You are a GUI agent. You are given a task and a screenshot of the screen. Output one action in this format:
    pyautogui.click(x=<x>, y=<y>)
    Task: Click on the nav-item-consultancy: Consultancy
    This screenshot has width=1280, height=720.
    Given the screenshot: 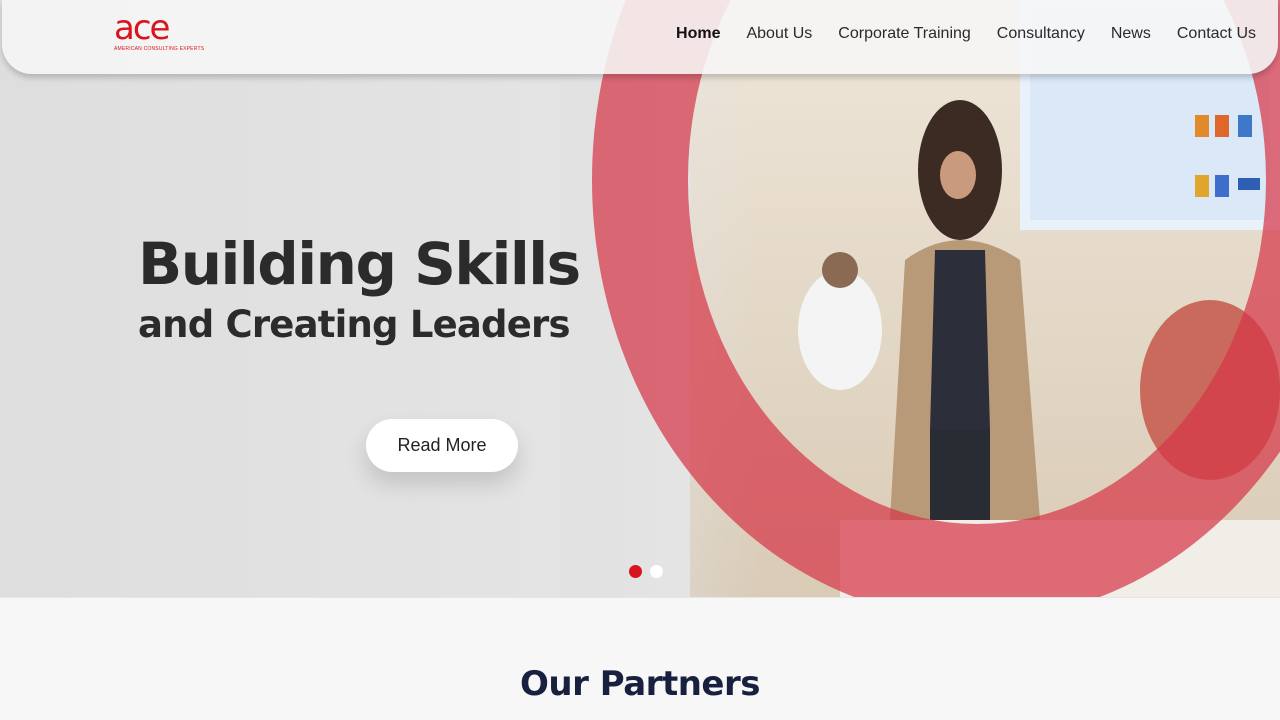 What is the action you would take?
    pyautogui.click(x=1041, y=34)
    